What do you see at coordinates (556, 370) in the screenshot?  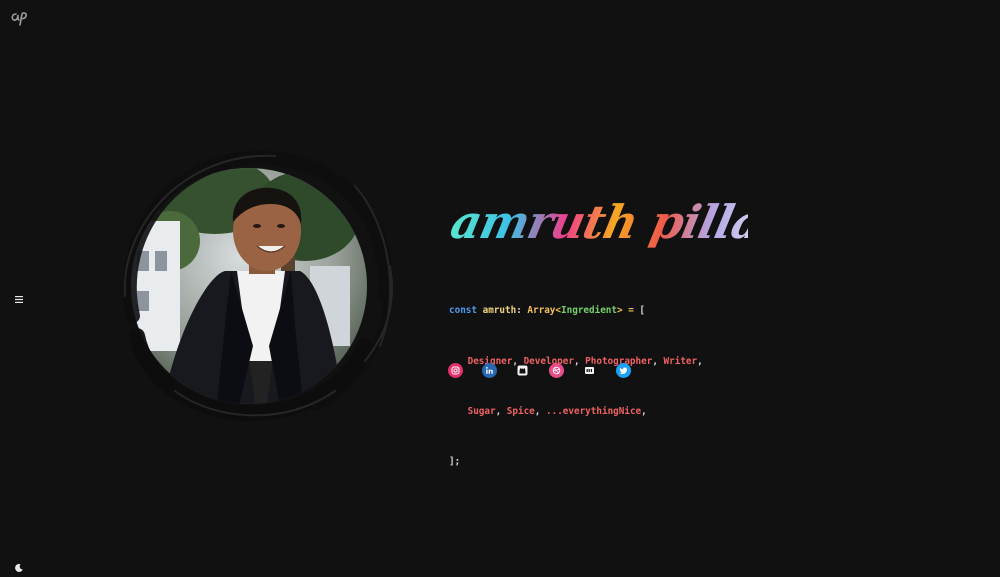 I see `dribbble-icon` at bounding box center [556, 370].